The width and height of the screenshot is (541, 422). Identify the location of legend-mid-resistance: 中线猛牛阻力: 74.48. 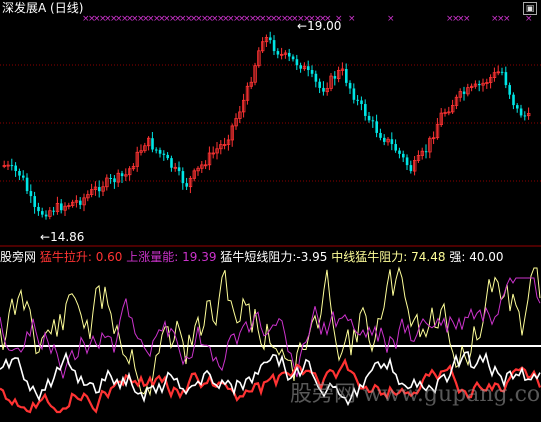
(388, 257).